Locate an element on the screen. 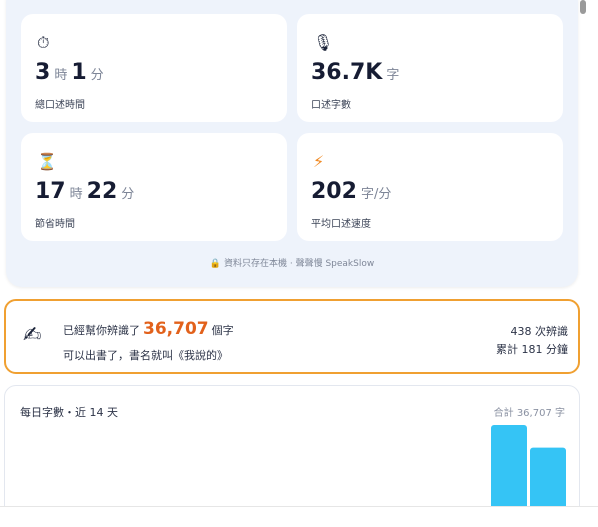 This screenshot has width=598, height=527. speak-time-card: ⏱ 3時1分 總口述時間 is located at coordinates (154, 68).